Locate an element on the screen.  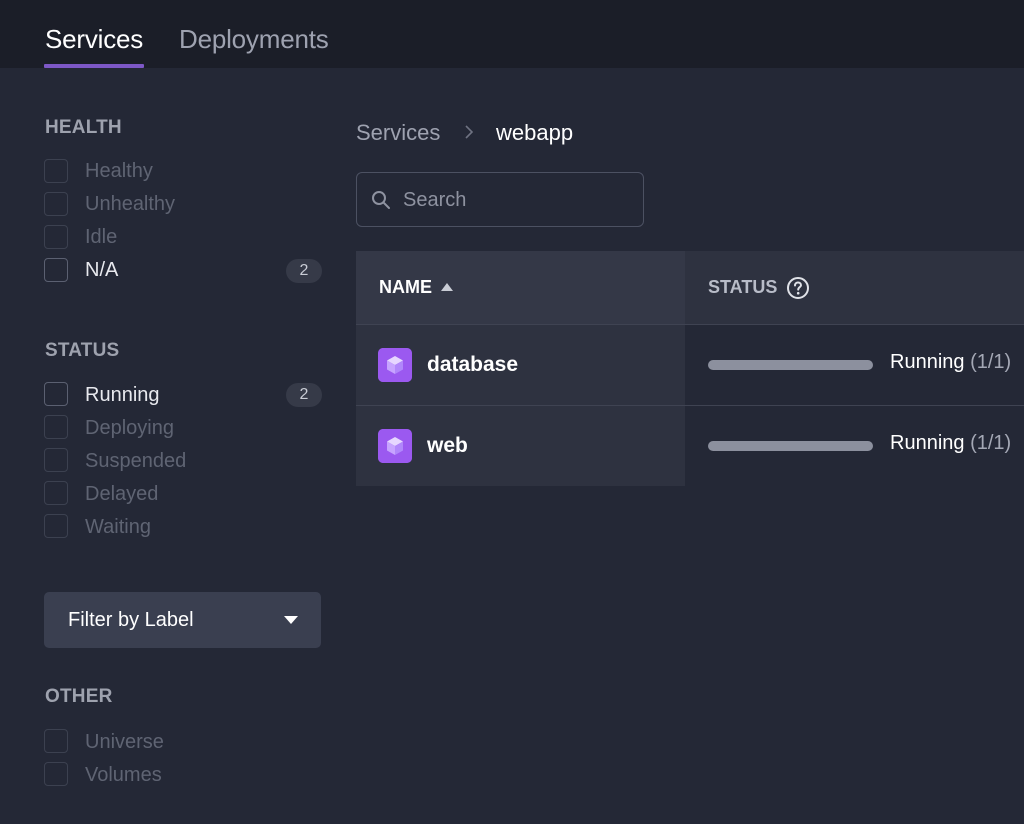
filter-by-label-text: Filter by Label is located at coordinates (131, 620).